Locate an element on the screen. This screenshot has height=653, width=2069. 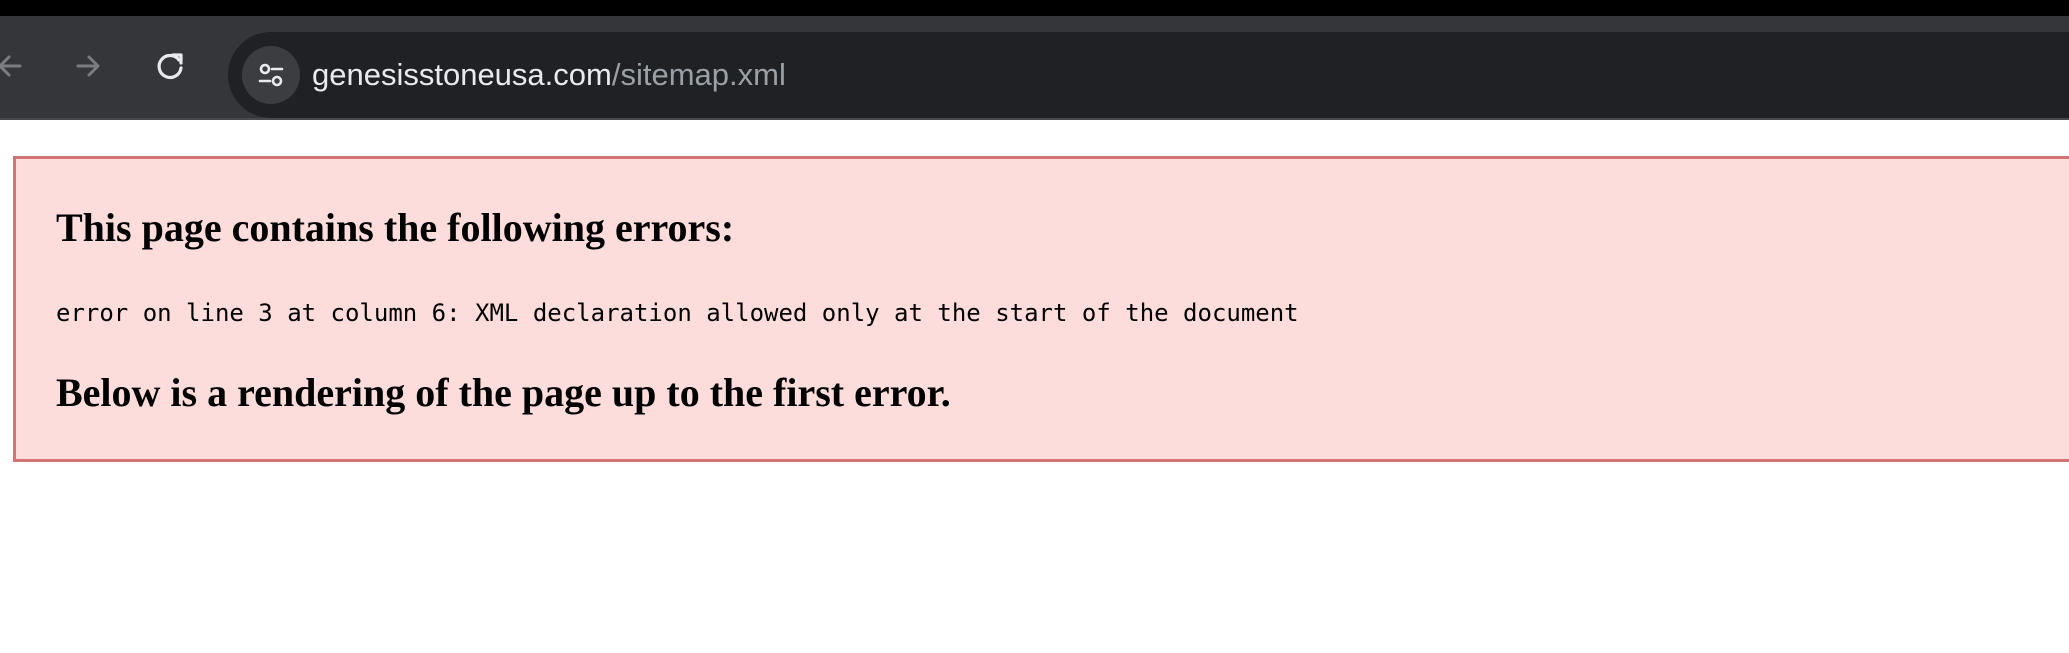
reload-button is located at coordinates (170, 66).